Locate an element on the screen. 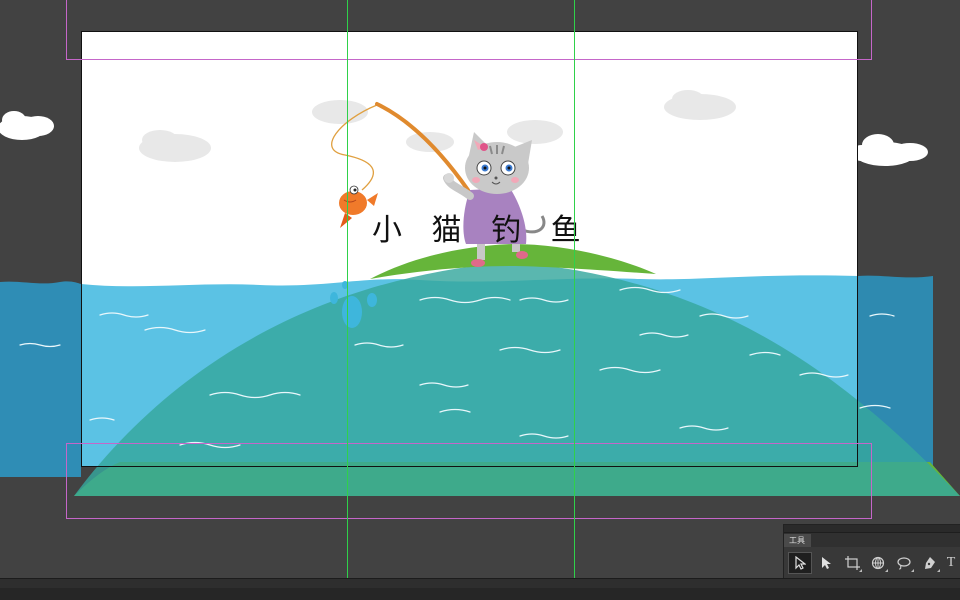 The image size is (960, 600). pen-tool is located at coordinates (930, 563).